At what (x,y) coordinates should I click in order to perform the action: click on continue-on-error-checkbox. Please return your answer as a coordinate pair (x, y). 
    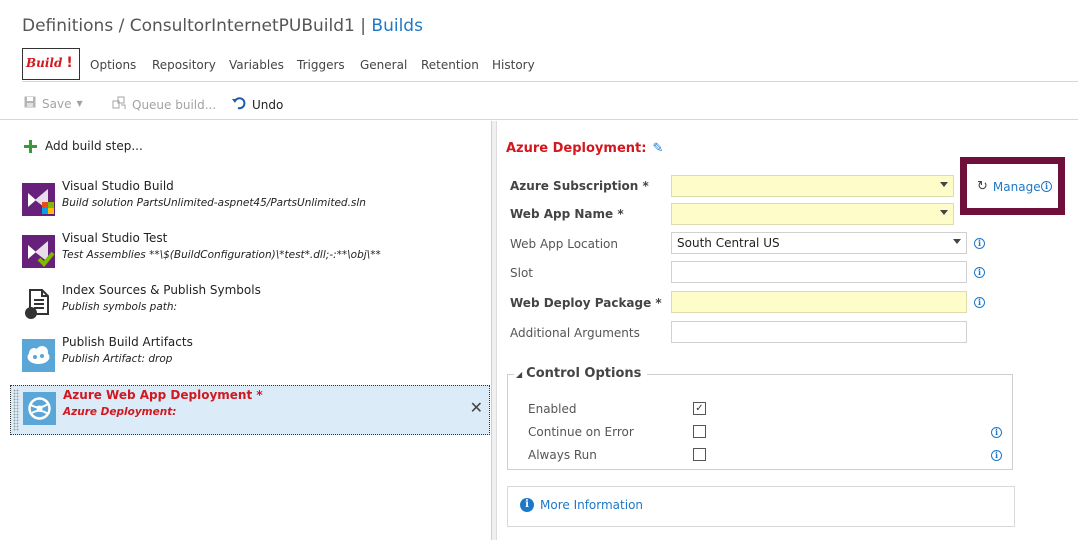
    Looking at the image, I should click on (699, 431).